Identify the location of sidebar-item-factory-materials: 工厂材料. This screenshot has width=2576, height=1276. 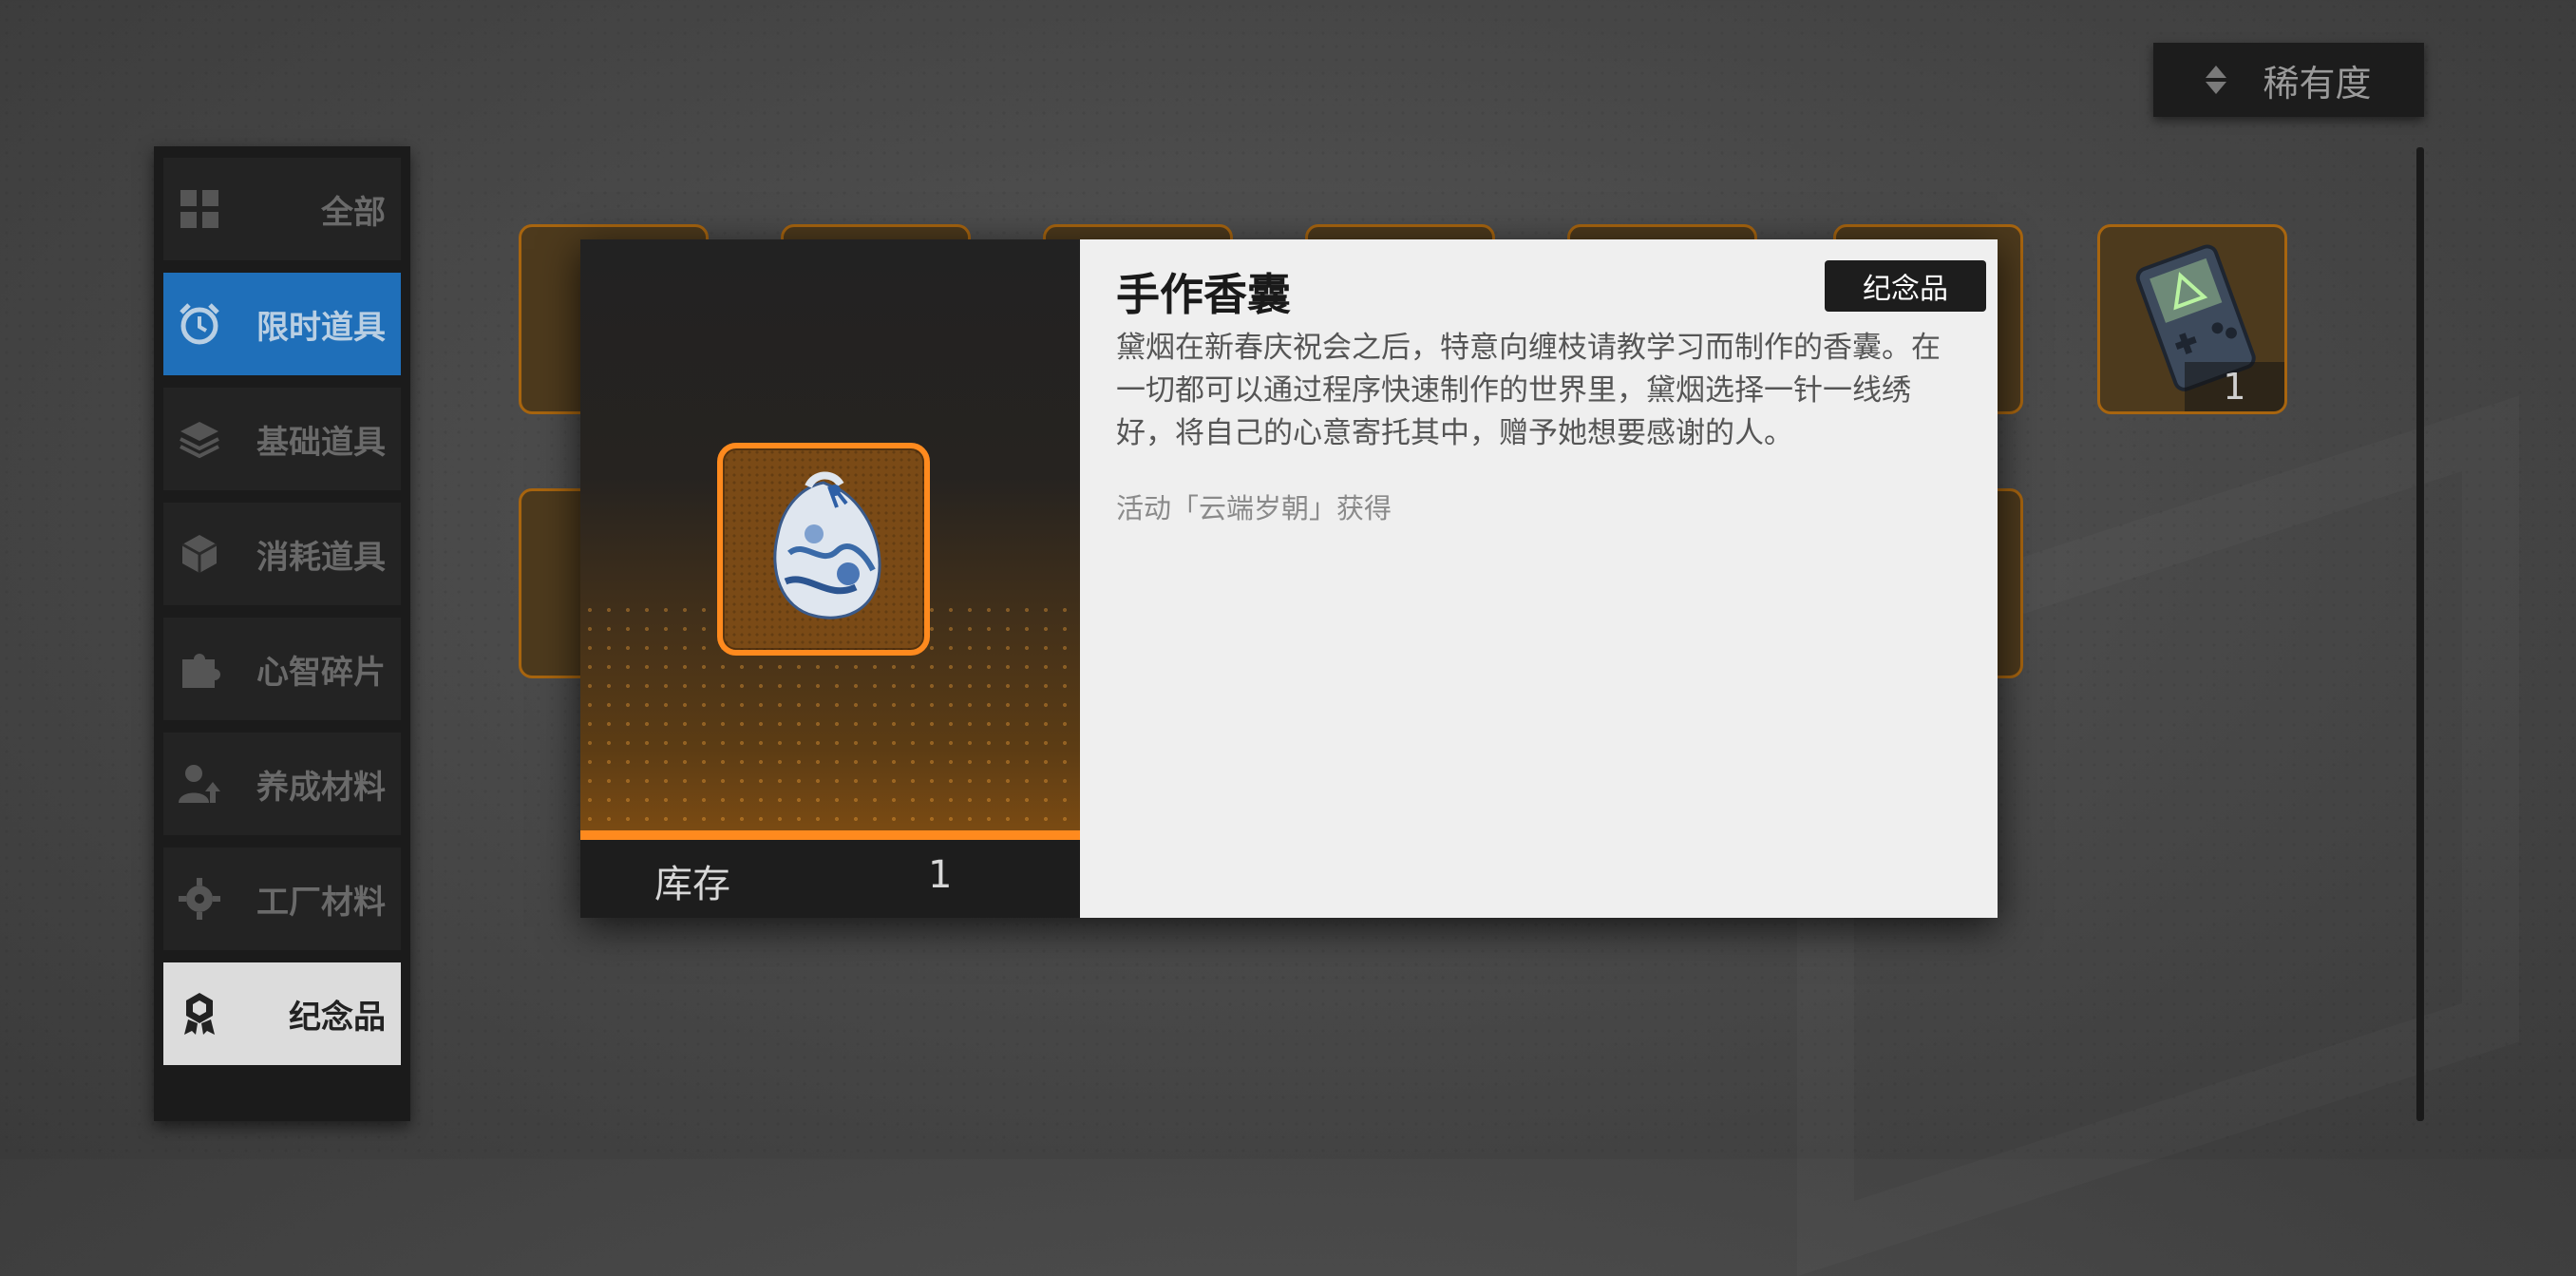
(282, 898).